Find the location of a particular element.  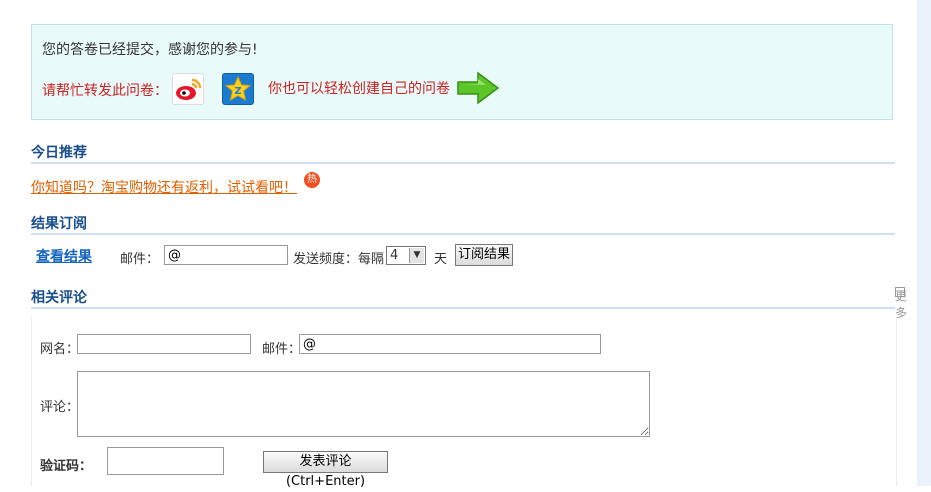

comments-section-header: 相关评论 更多 is located at coordinates (469, 303).